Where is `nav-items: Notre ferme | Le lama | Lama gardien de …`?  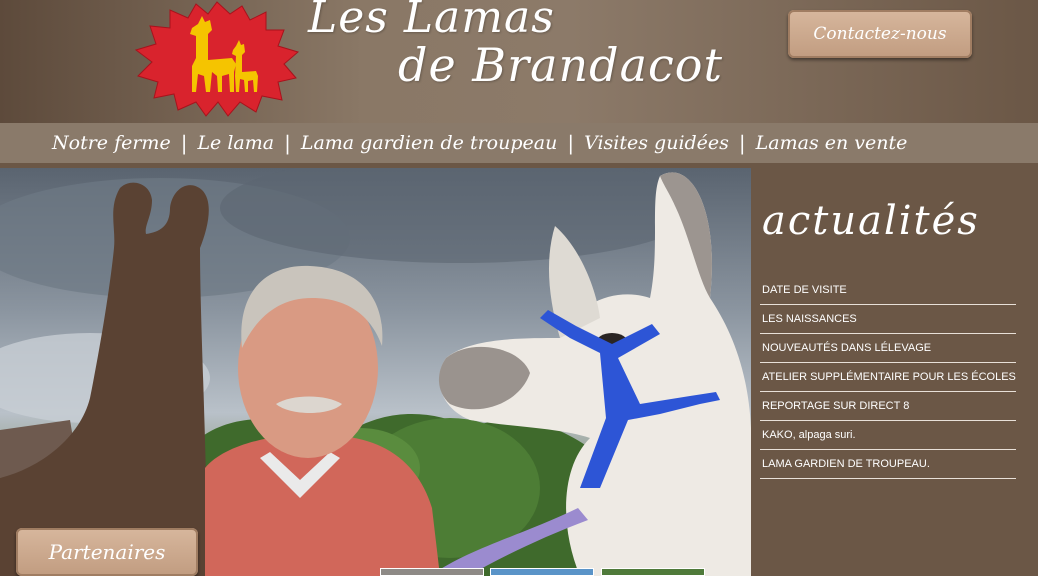
nav-items: Notre ferme | Le lama | Lama gardien de … is located at coordinates (479, 143).